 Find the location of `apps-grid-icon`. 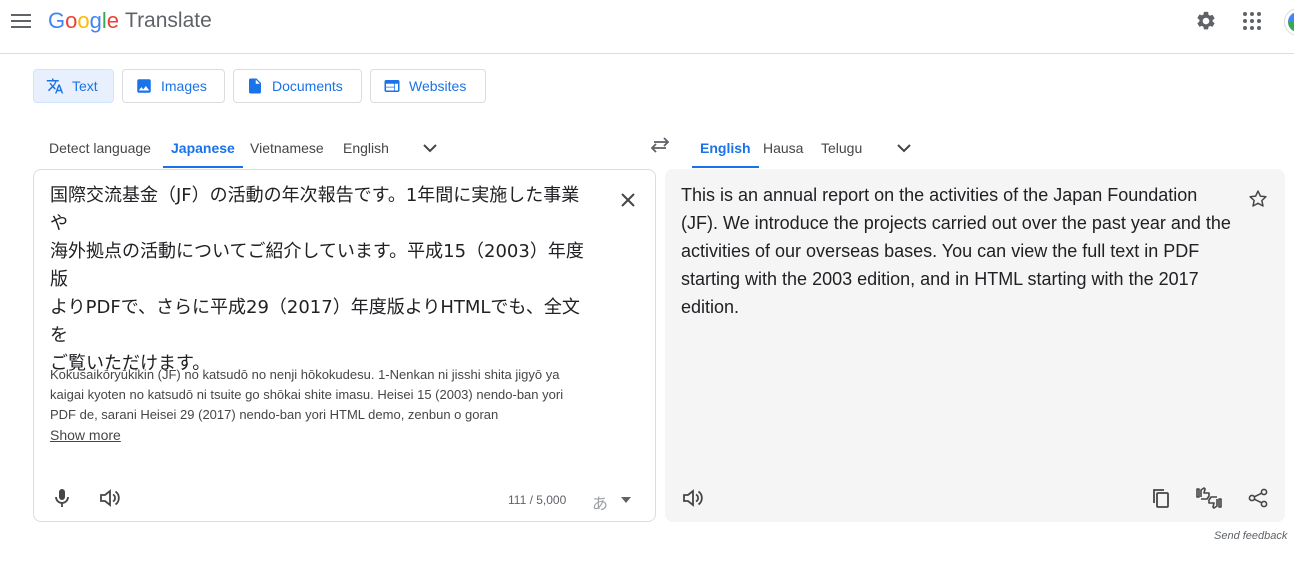

apps-grid-icon is located at coordinates (1252, 21).